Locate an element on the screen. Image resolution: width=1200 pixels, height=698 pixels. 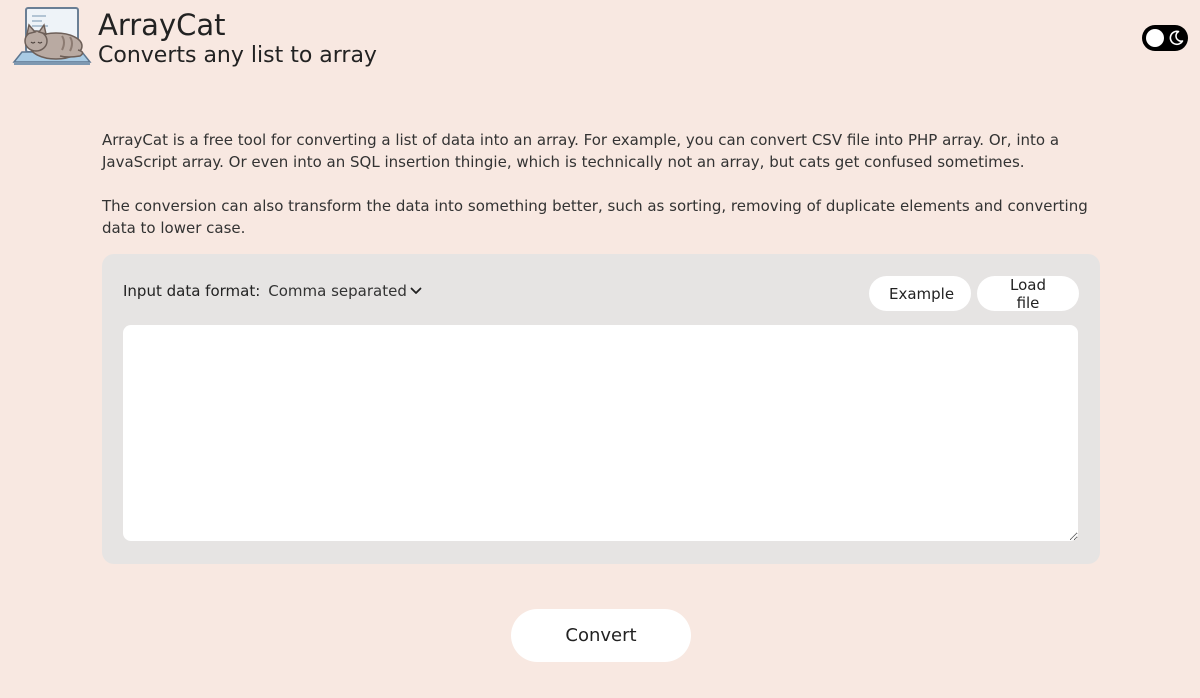
convert-button: Convert is located at coordinates (601, 635).